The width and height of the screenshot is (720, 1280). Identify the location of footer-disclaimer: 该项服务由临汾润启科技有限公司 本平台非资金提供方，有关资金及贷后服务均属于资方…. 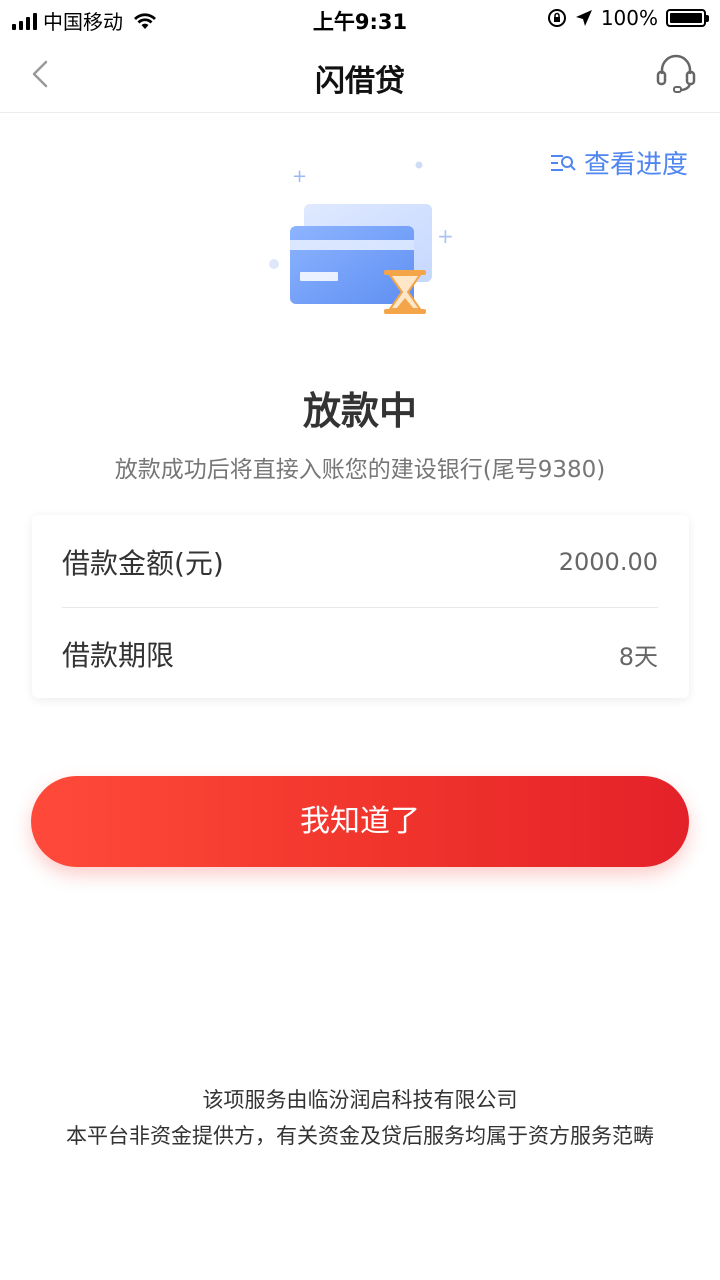
(360, 1118).